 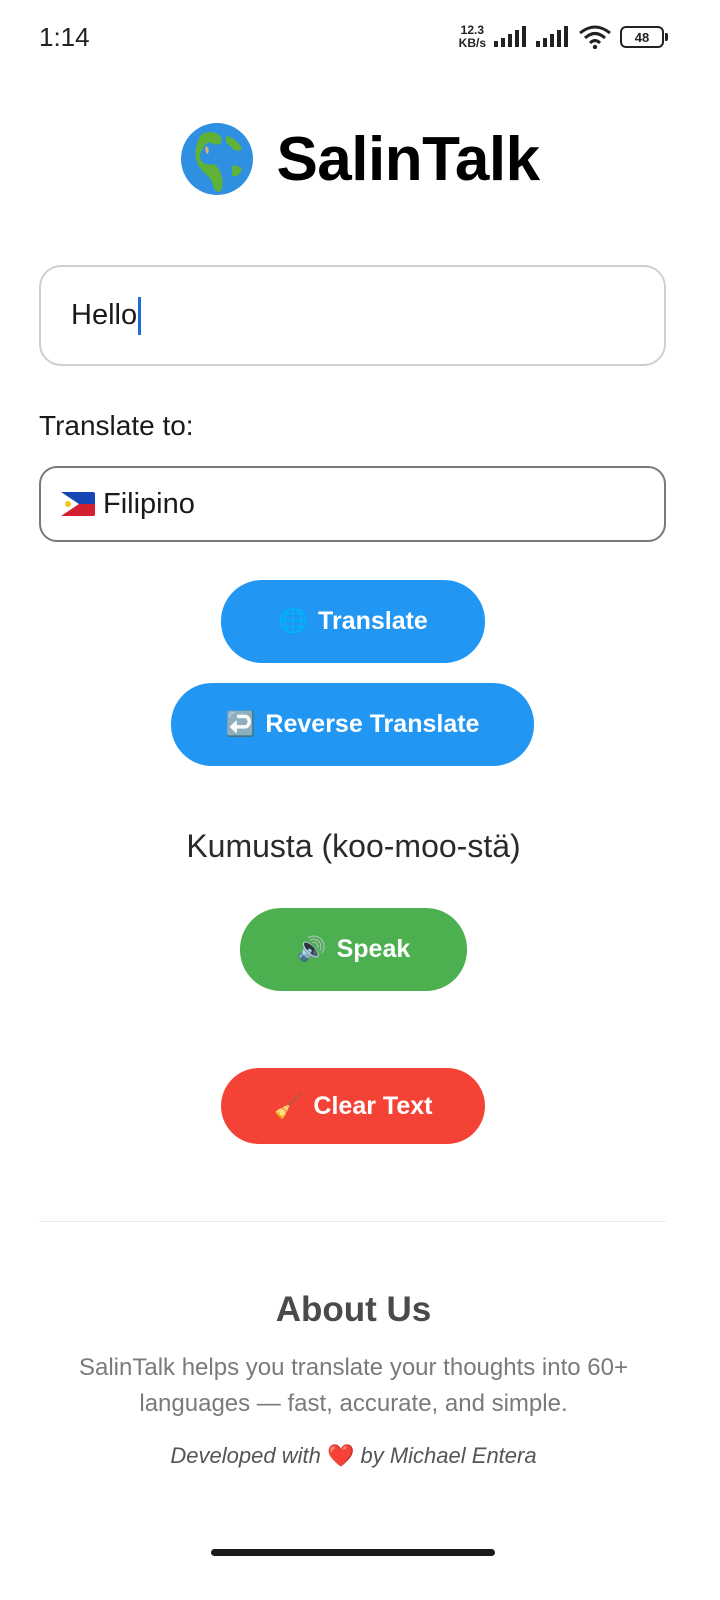 I want to click on globe-icon, so click(x=217, y=159).